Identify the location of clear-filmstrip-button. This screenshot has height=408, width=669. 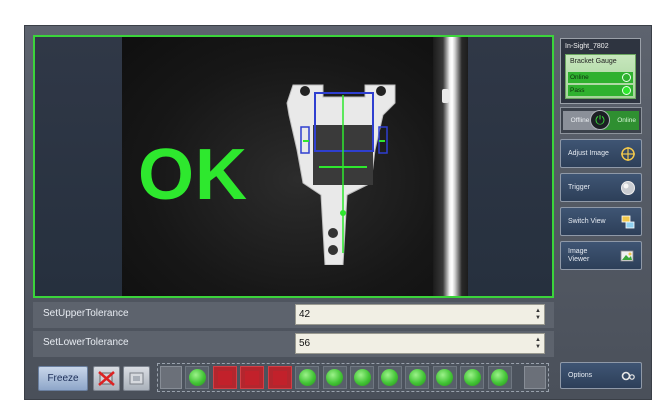
(106, 378).